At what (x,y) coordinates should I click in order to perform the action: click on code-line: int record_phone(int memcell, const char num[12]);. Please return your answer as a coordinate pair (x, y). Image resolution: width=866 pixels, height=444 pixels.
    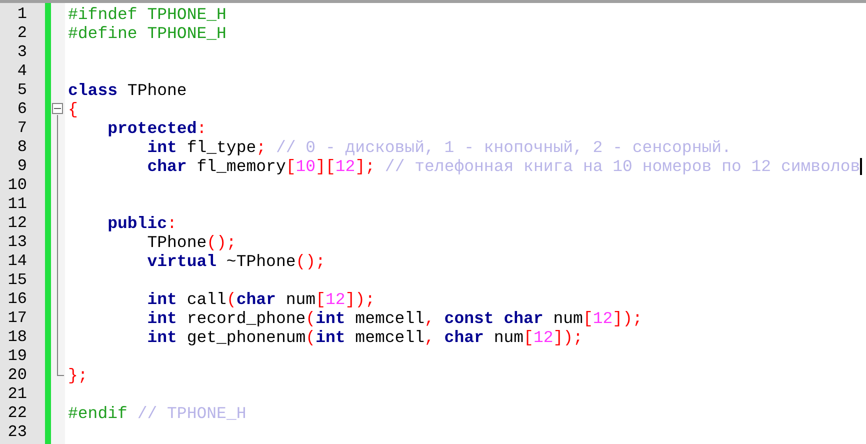
    Looking at the image, I should click on (394, 318).